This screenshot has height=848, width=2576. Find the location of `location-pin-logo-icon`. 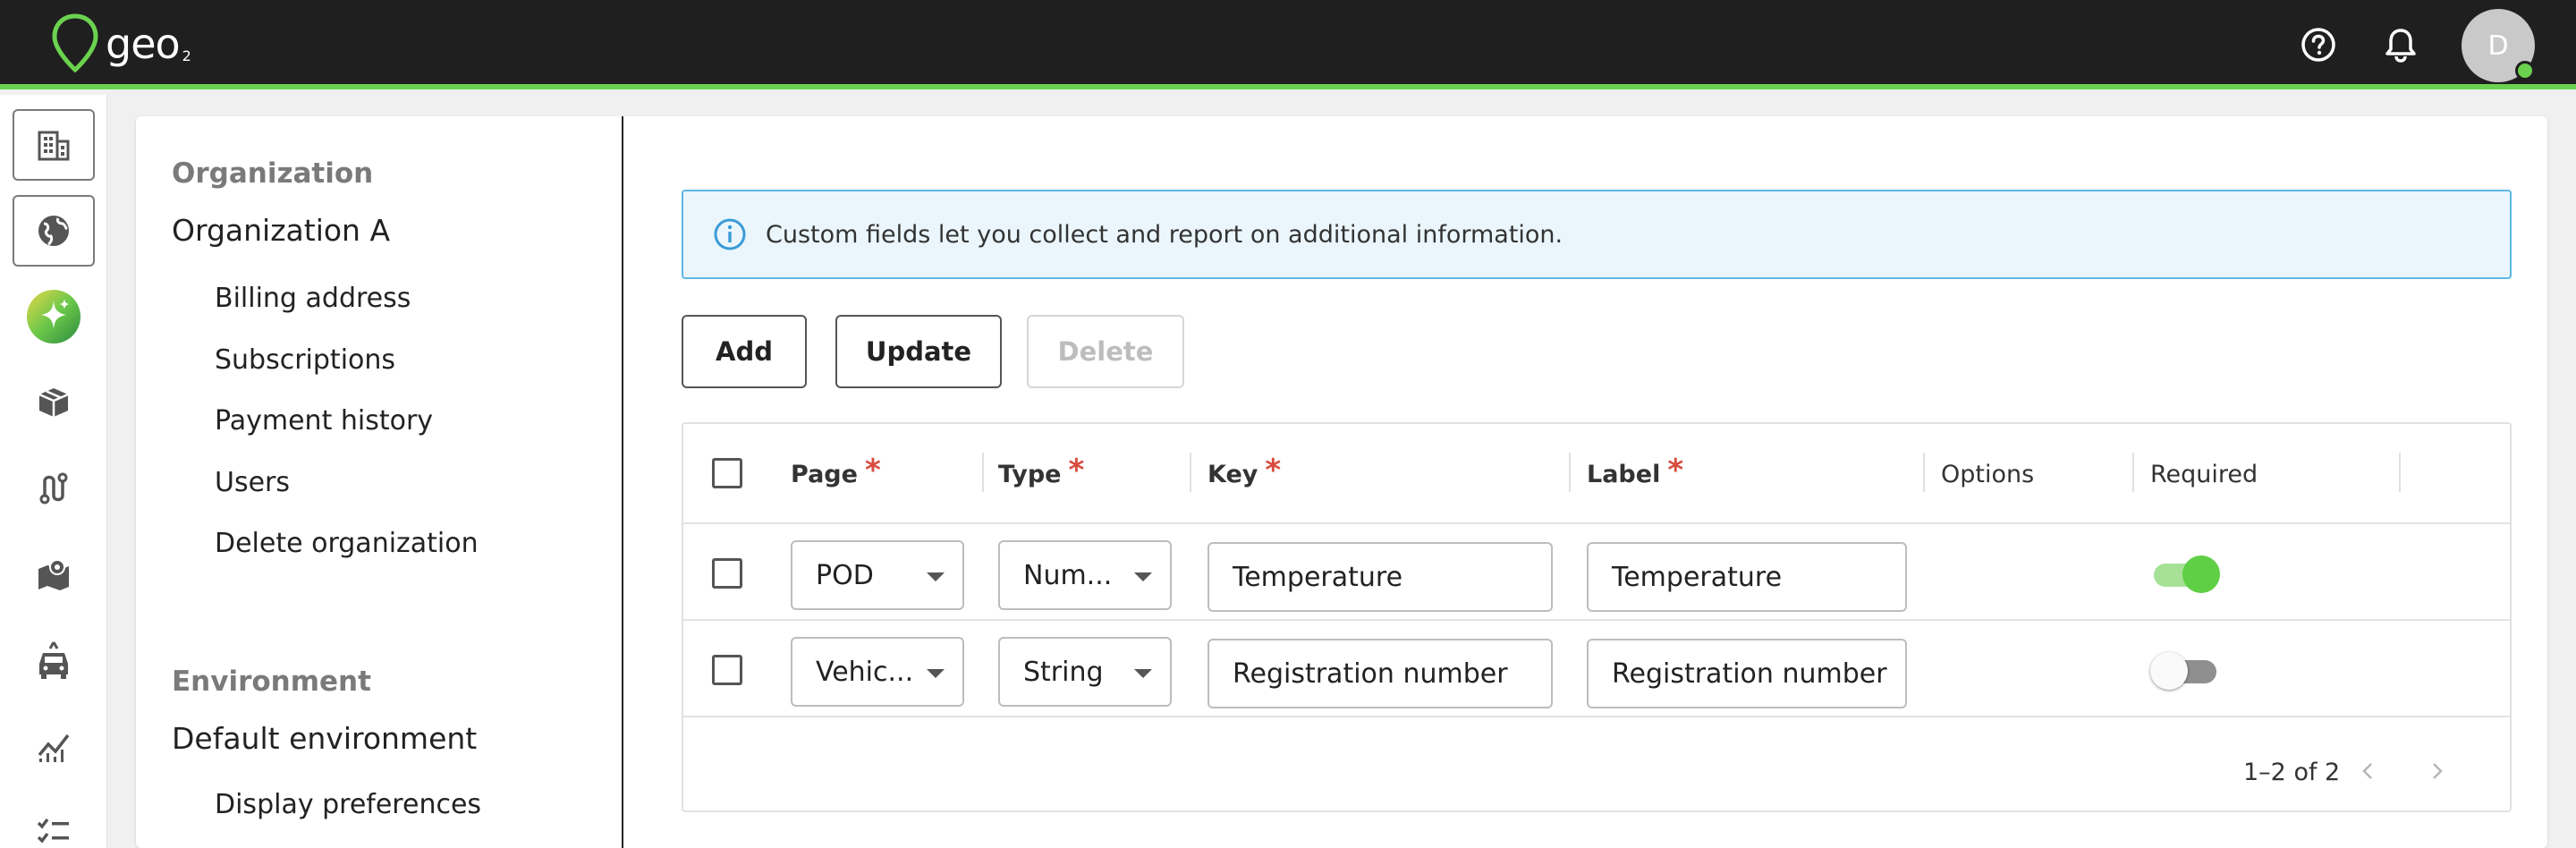

location-pin-logo-icon is located at coordinates (75, 43).